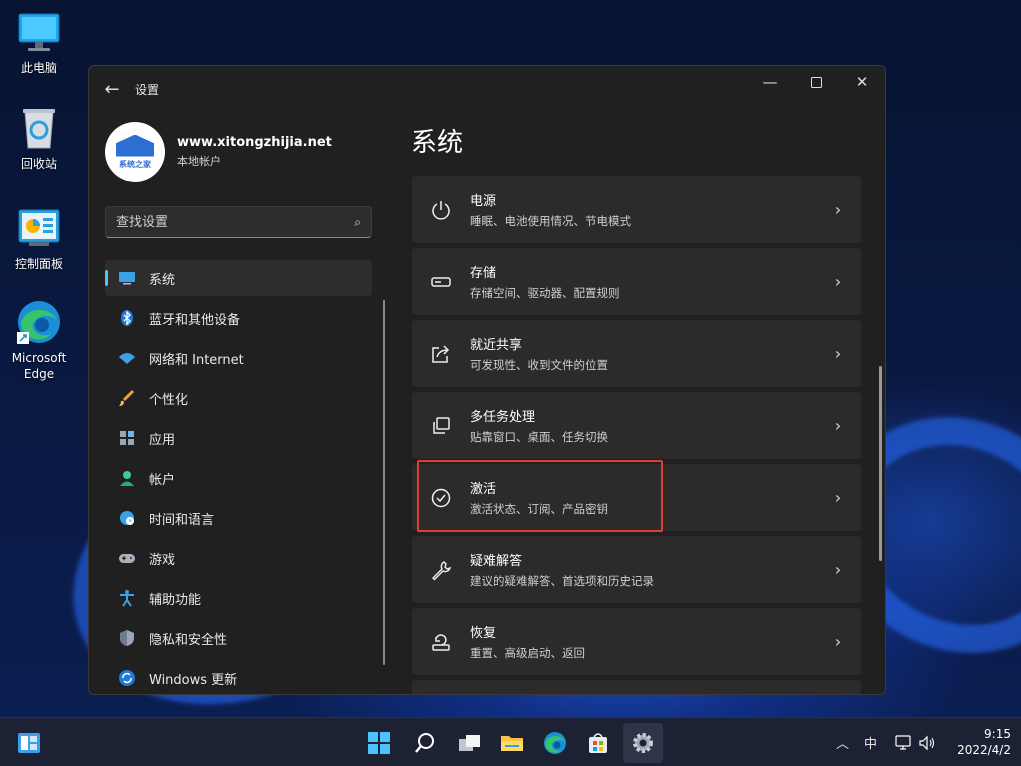 Image resolution: width=1021 pixels, height=766 pixels. I want to click on desktop-icon-this-pc: 此电脑, so click(39, 42).